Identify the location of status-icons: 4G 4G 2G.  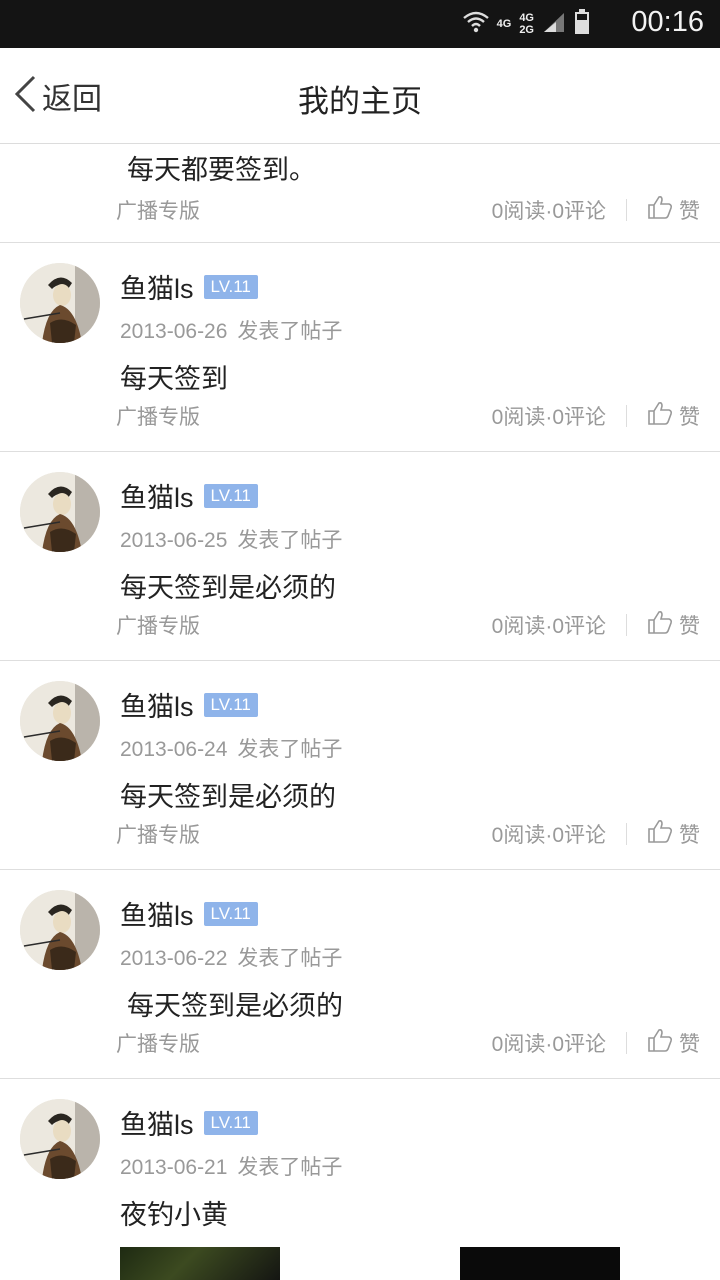
(526, 24).